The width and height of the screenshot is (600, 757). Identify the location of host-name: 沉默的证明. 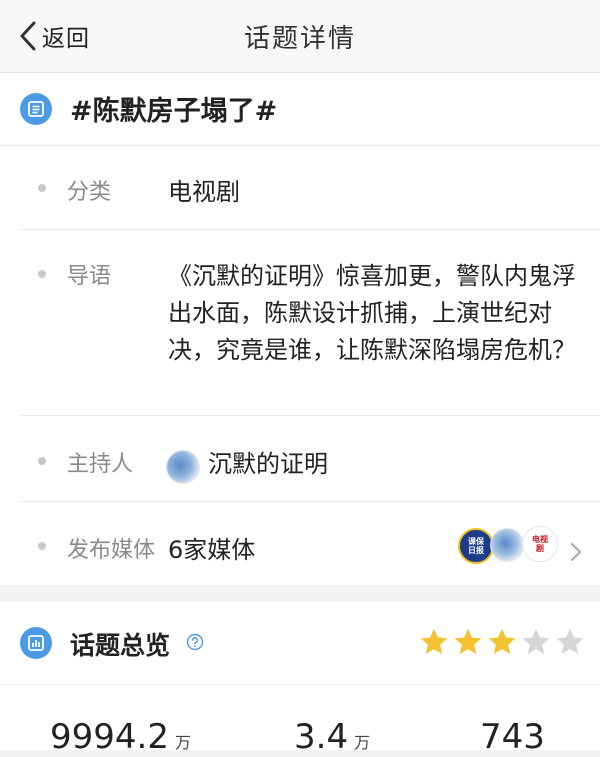
(268, 461).